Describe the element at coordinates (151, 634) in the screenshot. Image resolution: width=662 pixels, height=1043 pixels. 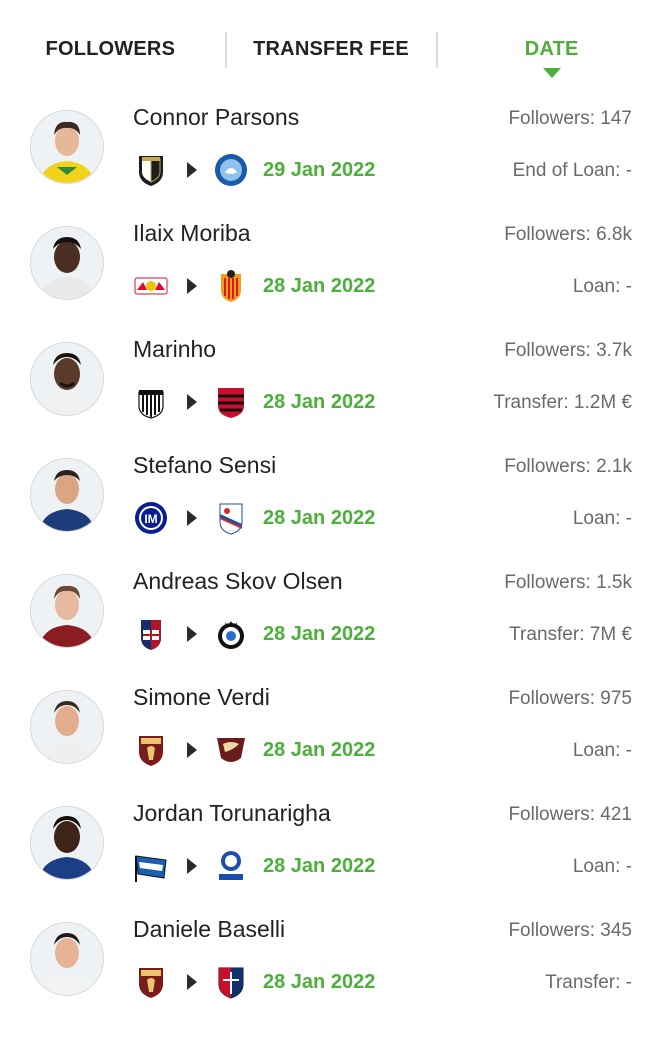
I see `bologna-crest-icon` at that location.